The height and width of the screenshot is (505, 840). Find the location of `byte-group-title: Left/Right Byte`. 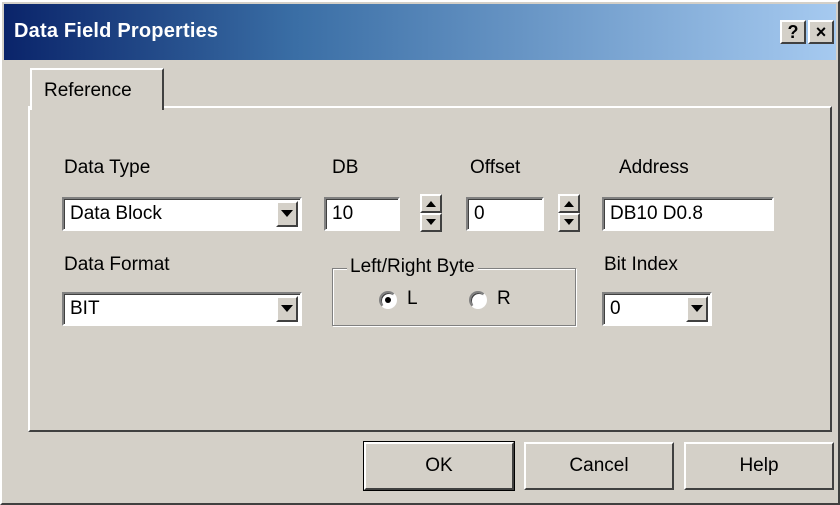

byte-group-title: Left/Right Byte is located at coordinates (412, 267).